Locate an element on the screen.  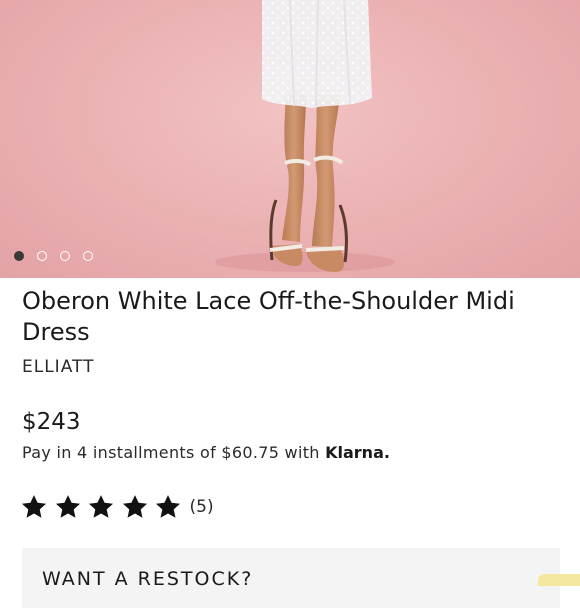
restock-heading: WANT A RESTOCK? is located at coordinates (148, 579).